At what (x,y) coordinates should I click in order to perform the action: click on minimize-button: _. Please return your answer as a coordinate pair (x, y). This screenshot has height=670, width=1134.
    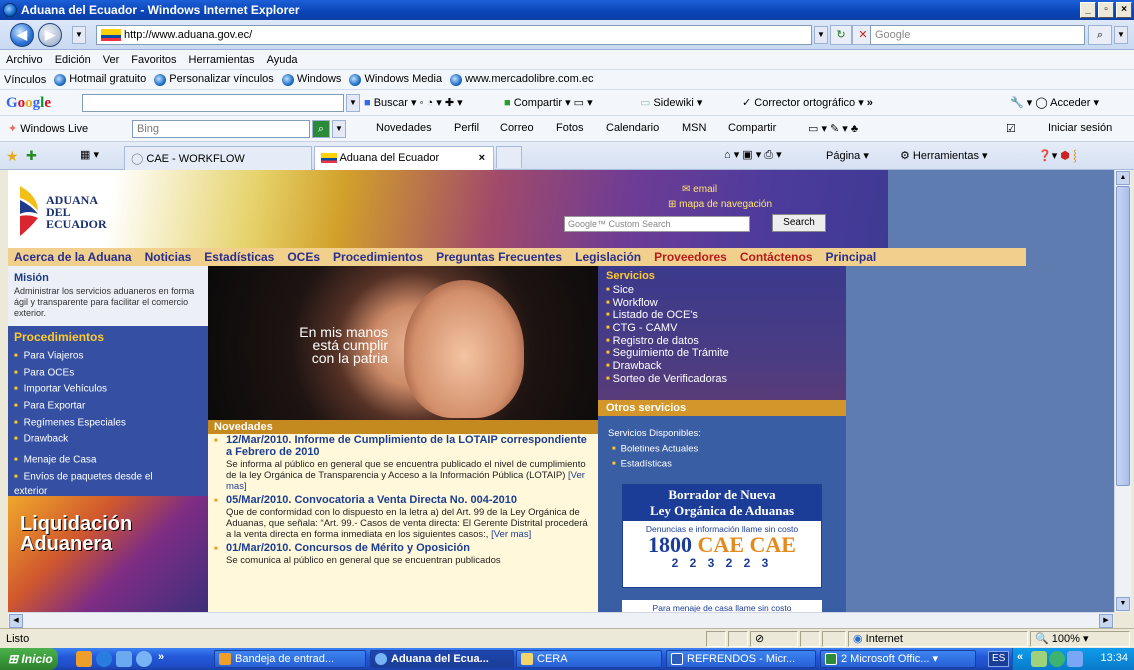
    Looking at the image, I should click on (1088, 10).